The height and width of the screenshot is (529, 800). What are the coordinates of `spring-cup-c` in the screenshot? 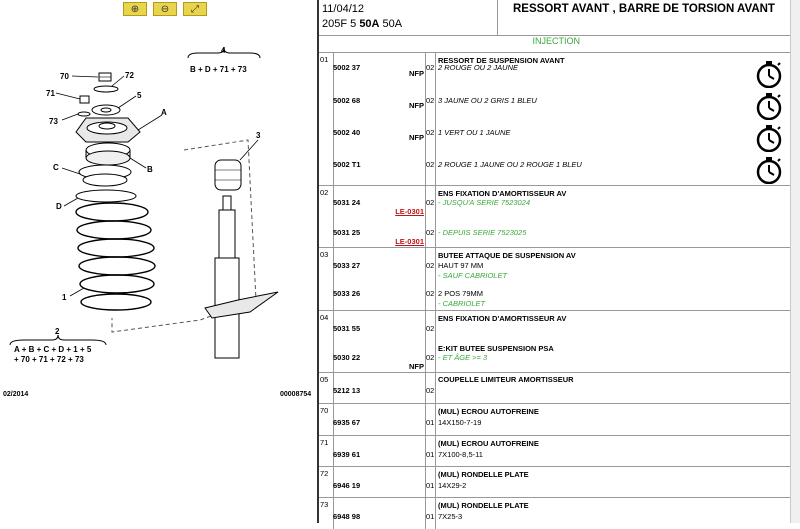 It's located at (105, 175).